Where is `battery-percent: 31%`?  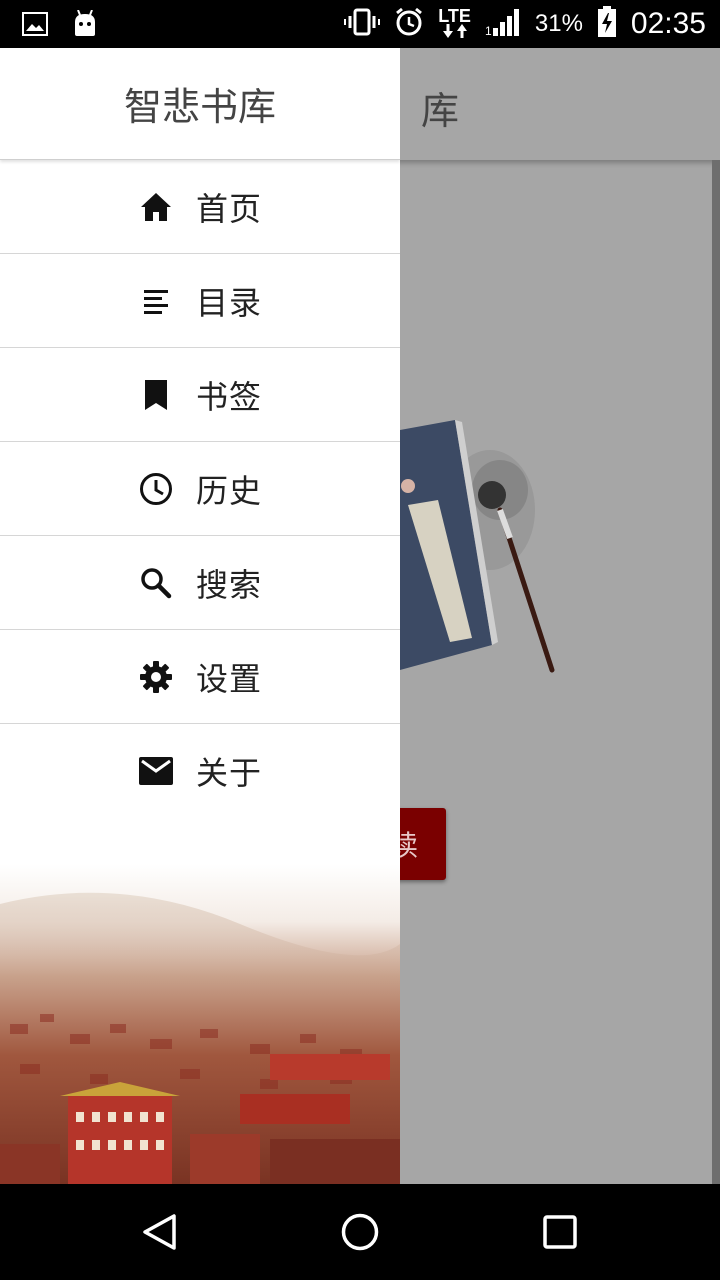
battery-percent: 31% is located at coordinates (558, 23).